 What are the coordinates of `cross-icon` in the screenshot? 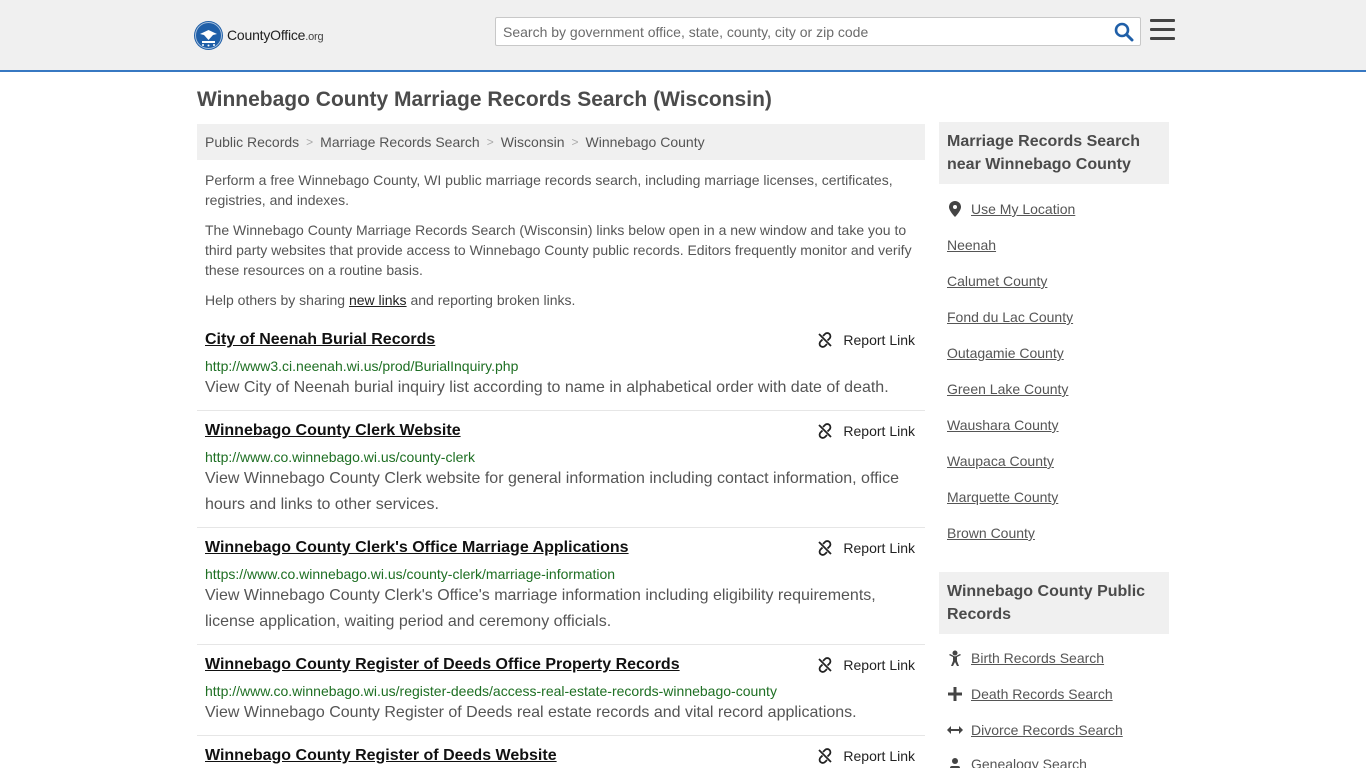 It's located at (955, 694).